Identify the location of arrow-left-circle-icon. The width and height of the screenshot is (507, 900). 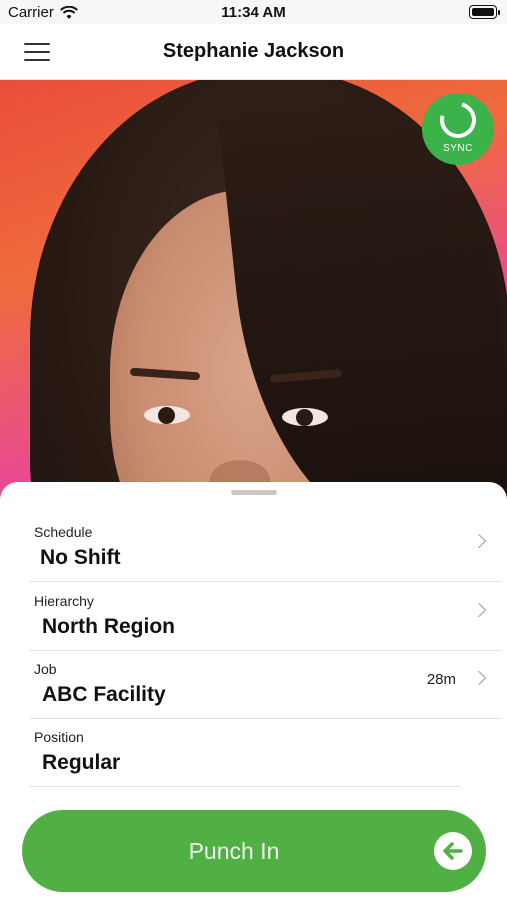
(453, 851).